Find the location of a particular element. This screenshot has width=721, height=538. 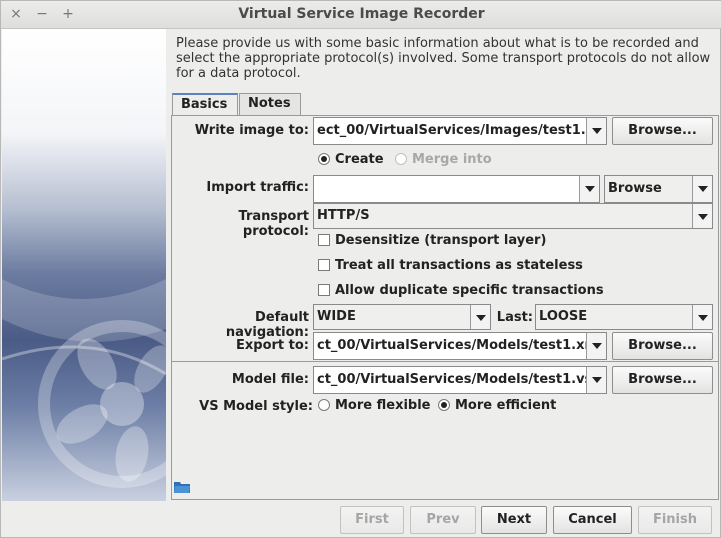

merge-into-radio: Merge into is located at coordinates (443, 161).